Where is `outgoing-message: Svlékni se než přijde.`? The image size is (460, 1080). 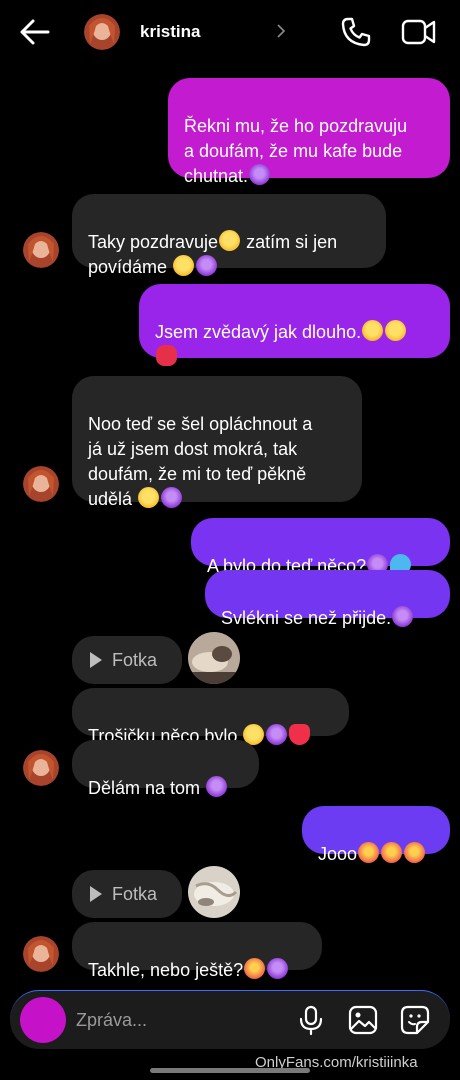 outgoing-message: Svlékni se než přijde. is located at coordinates (327, 599).